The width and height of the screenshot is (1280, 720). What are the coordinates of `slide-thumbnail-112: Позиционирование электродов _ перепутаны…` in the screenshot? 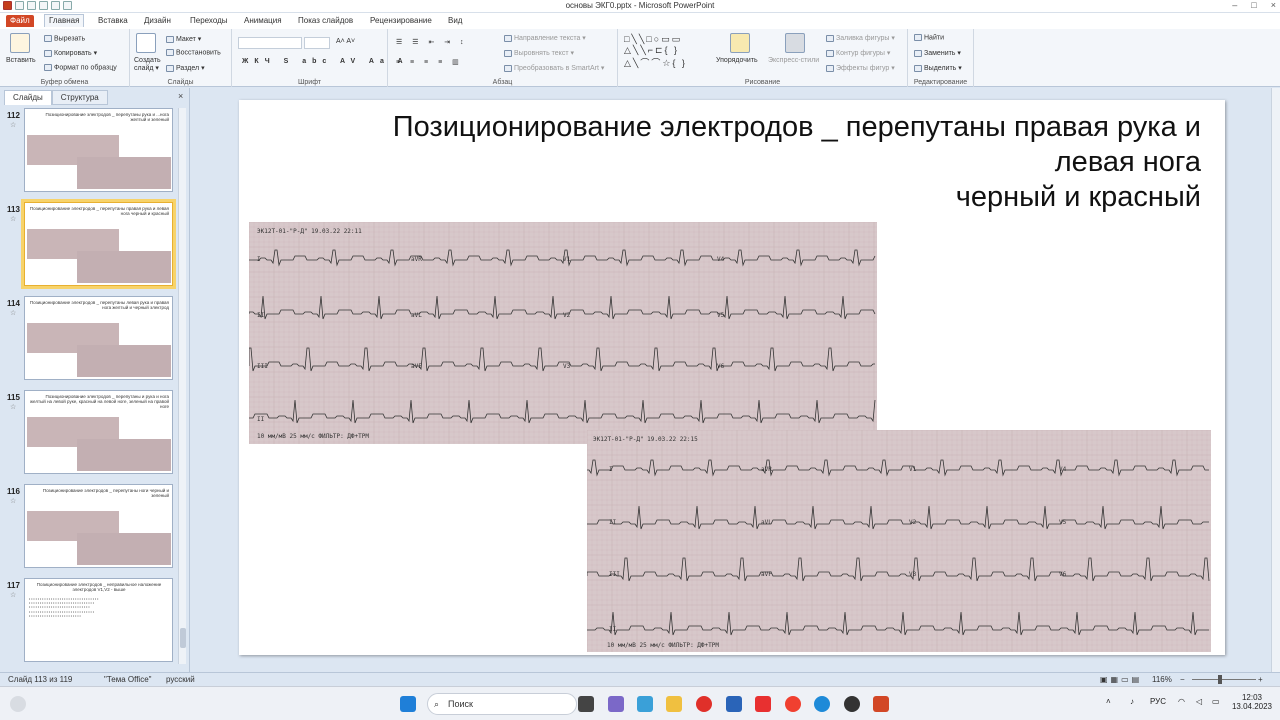 It's located at (98, 150).